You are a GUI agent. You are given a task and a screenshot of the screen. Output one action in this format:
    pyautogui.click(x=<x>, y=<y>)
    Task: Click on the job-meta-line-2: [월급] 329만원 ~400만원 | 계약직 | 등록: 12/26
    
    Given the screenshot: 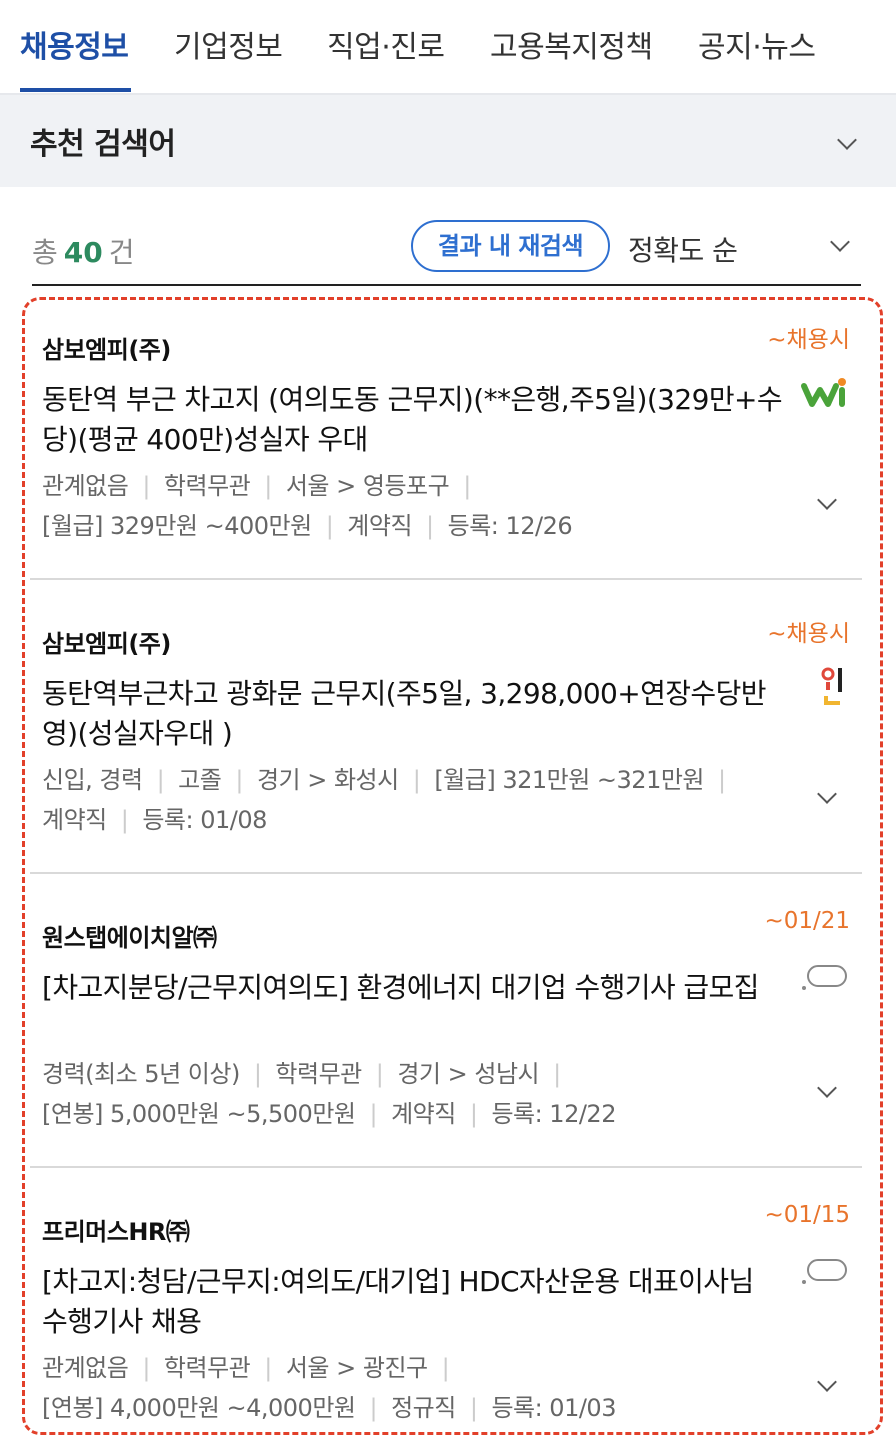 What is the action you would take?
    pyautogui.click(x=307, y=526)
    